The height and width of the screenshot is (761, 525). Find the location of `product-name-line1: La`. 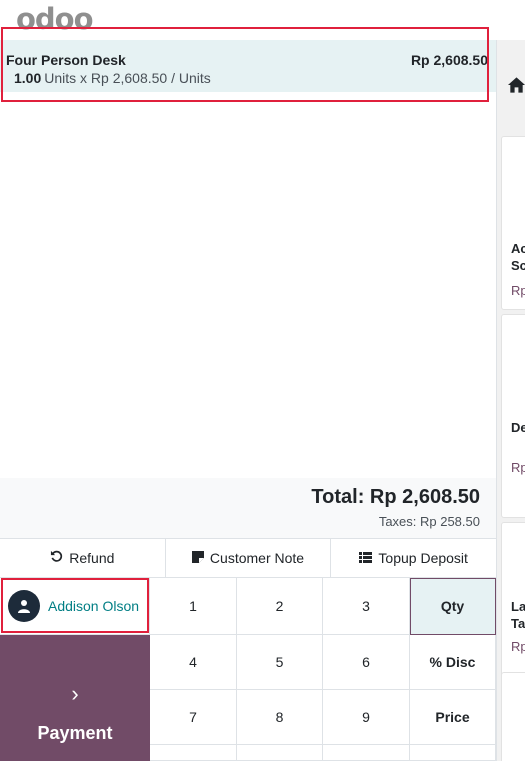

product-name-line1: La is located at coordinates (518, 606).